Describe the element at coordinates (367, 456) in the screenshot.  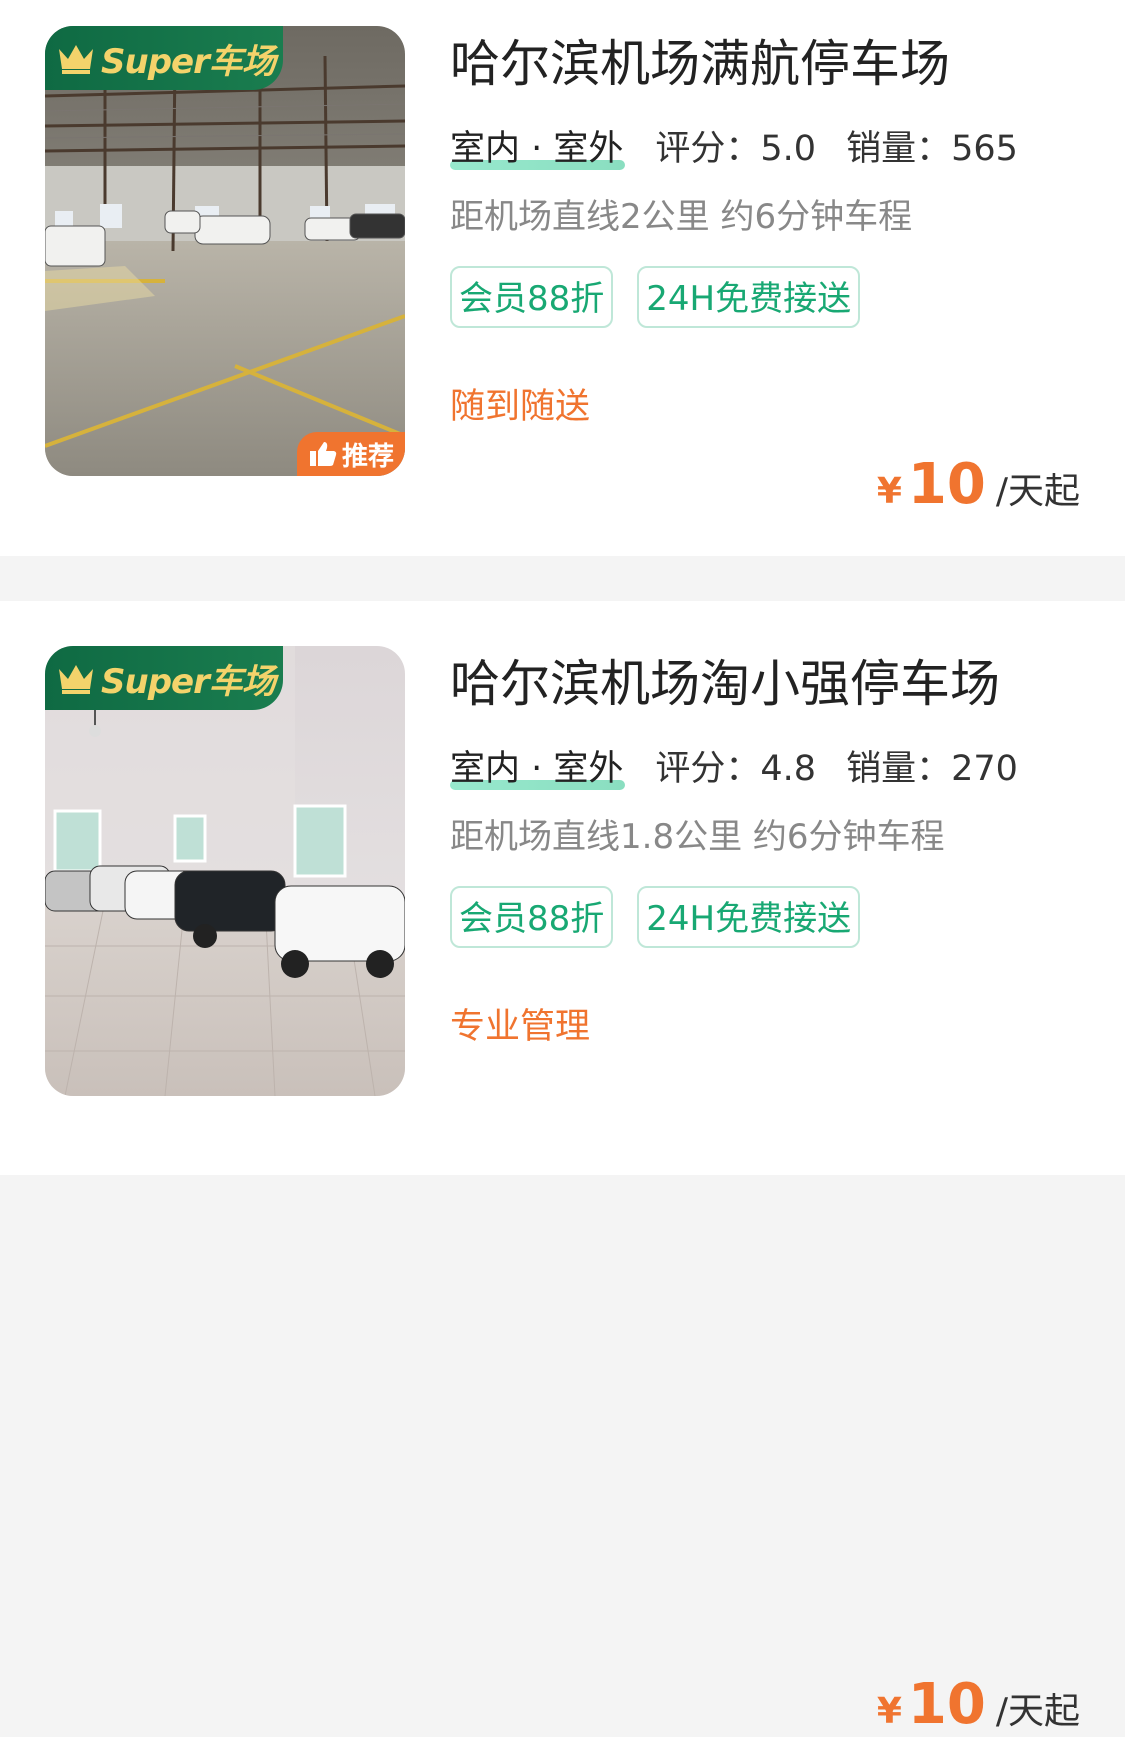
I see `recommend-label: 推荐` at that location.